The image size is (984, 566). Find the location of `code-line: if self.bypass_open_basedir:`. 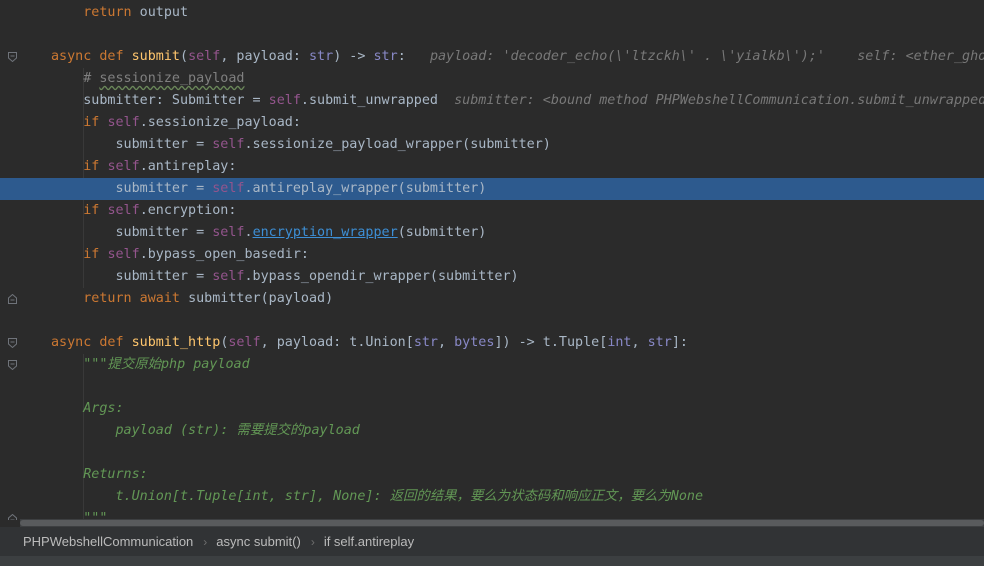

code-line: if self.bypass_open_basedir: is located at coordinates (492, 255).